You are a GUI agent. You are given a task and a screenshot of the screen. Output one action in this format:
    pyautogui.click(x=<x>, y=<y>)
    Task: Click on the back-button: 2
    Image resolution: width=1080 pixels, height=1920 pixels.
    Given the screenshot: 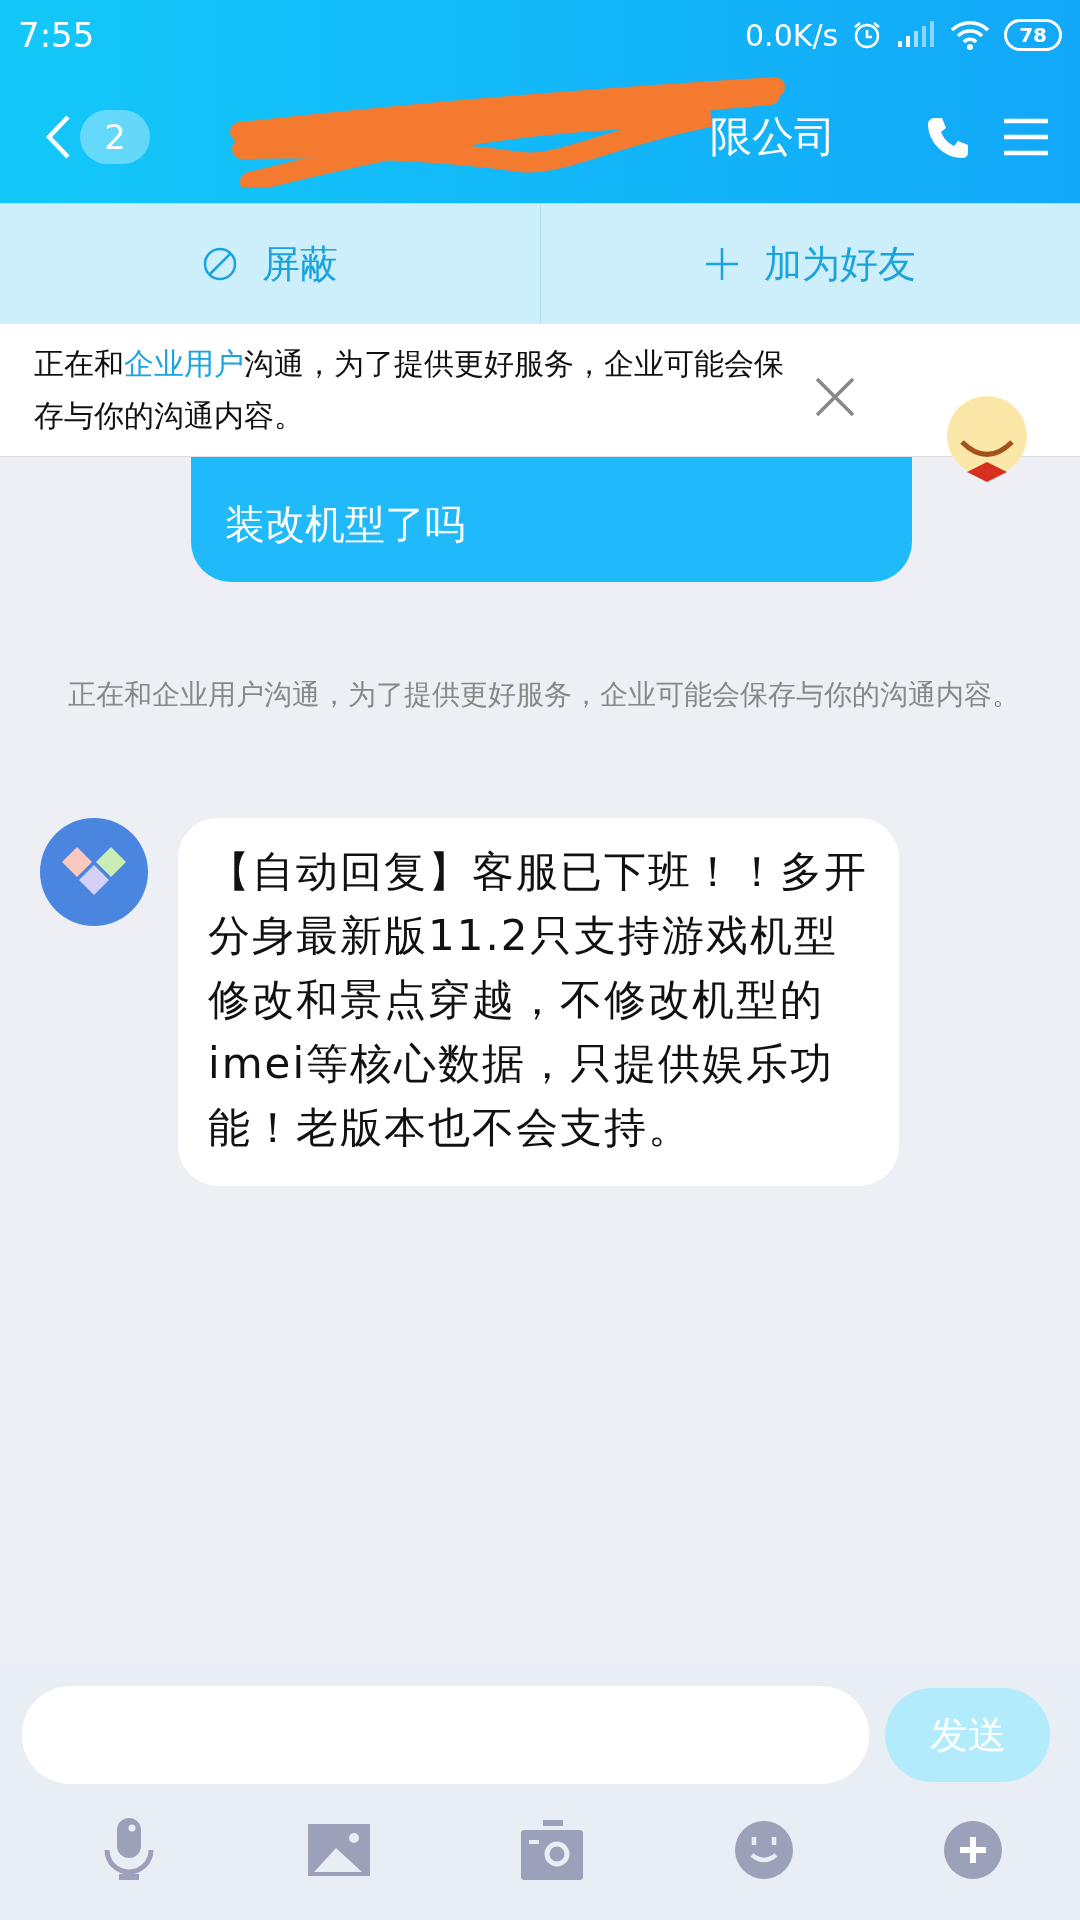 What is the action you would take?
    pyautogui.click(x=97, y=136)
    